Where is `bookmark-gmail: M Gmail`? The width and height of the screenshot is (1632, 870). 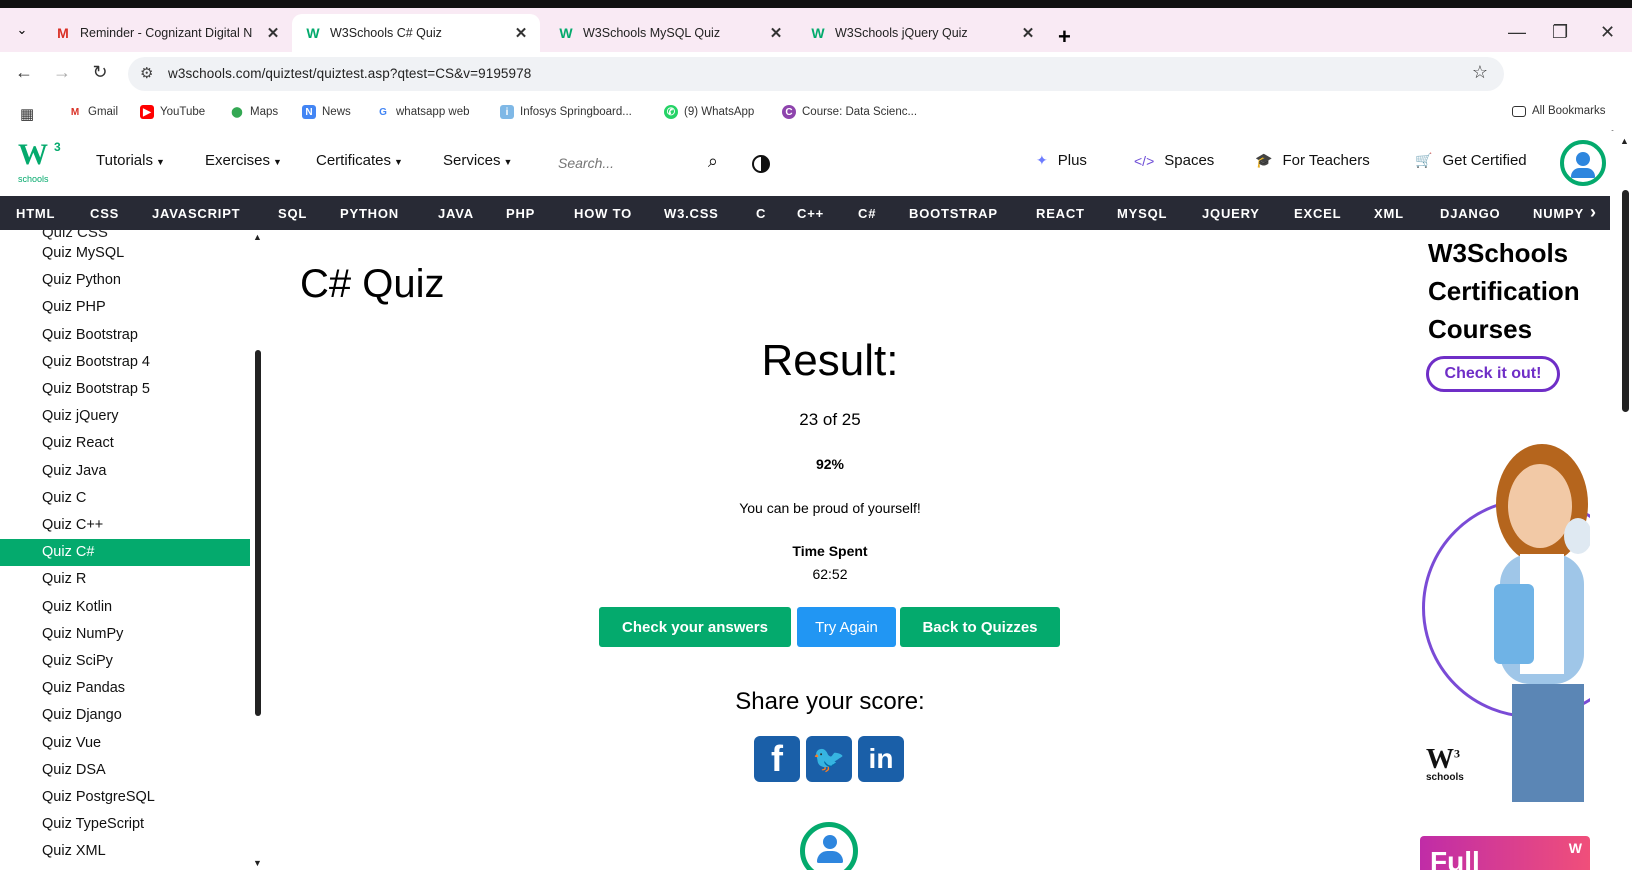 bookmark-gmail: M Gmail is located at coordinates (93, 112).